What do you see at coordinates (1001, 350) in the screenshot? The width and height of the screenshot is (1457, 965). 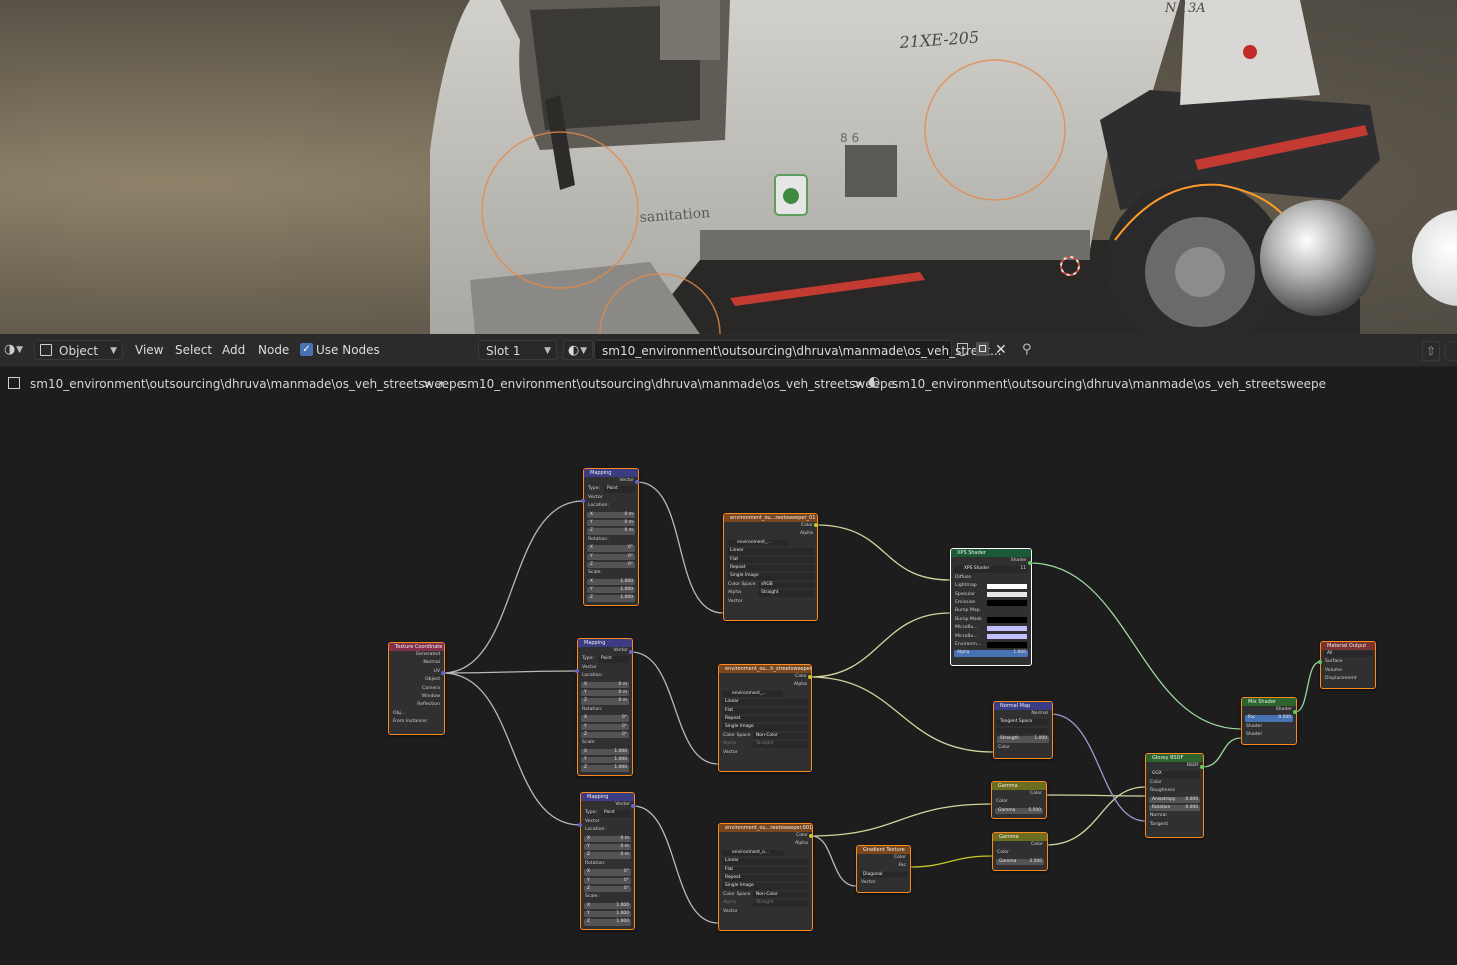 I see `close-icon: ✕` at bounding box center [1001, 350].